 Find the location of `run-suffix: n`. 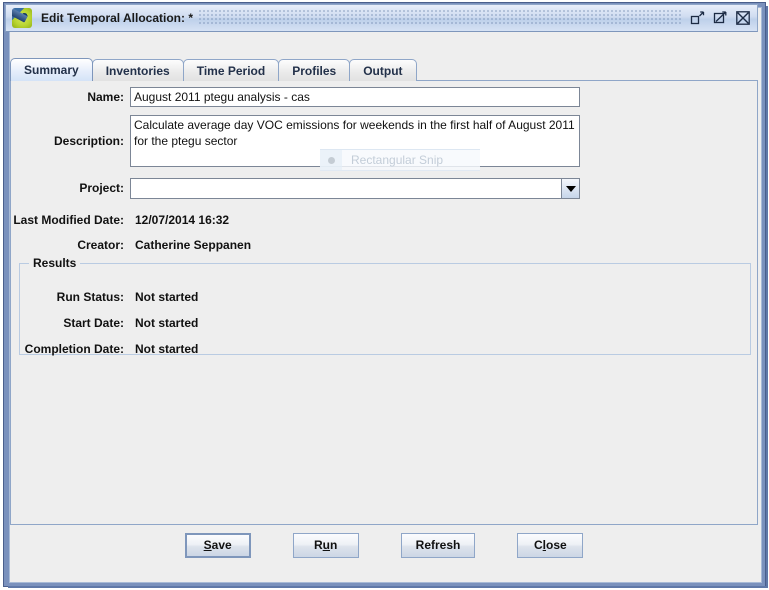

run-suffix: n is located at coordinates (333, 545).